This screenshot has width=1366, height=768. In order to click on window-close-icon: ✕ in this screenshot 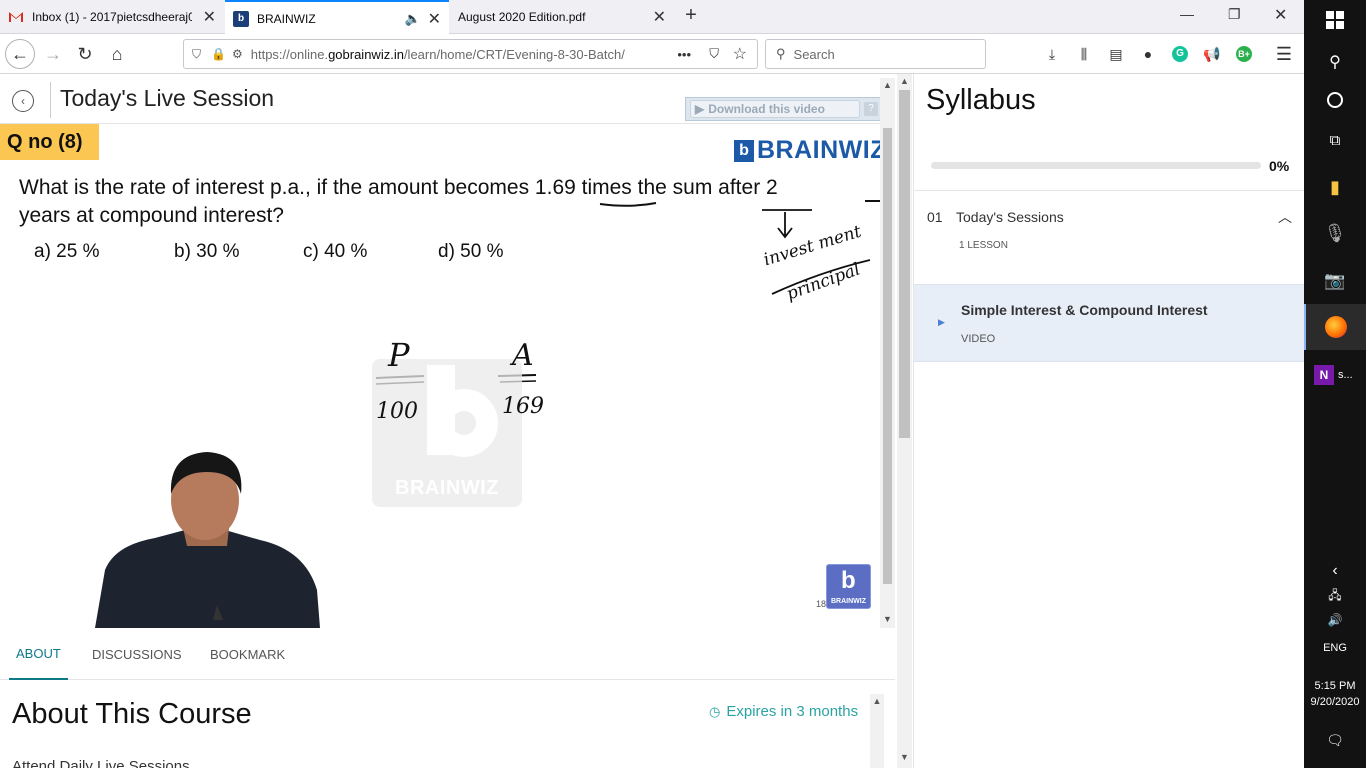, I will do `click(1280, 15)`.